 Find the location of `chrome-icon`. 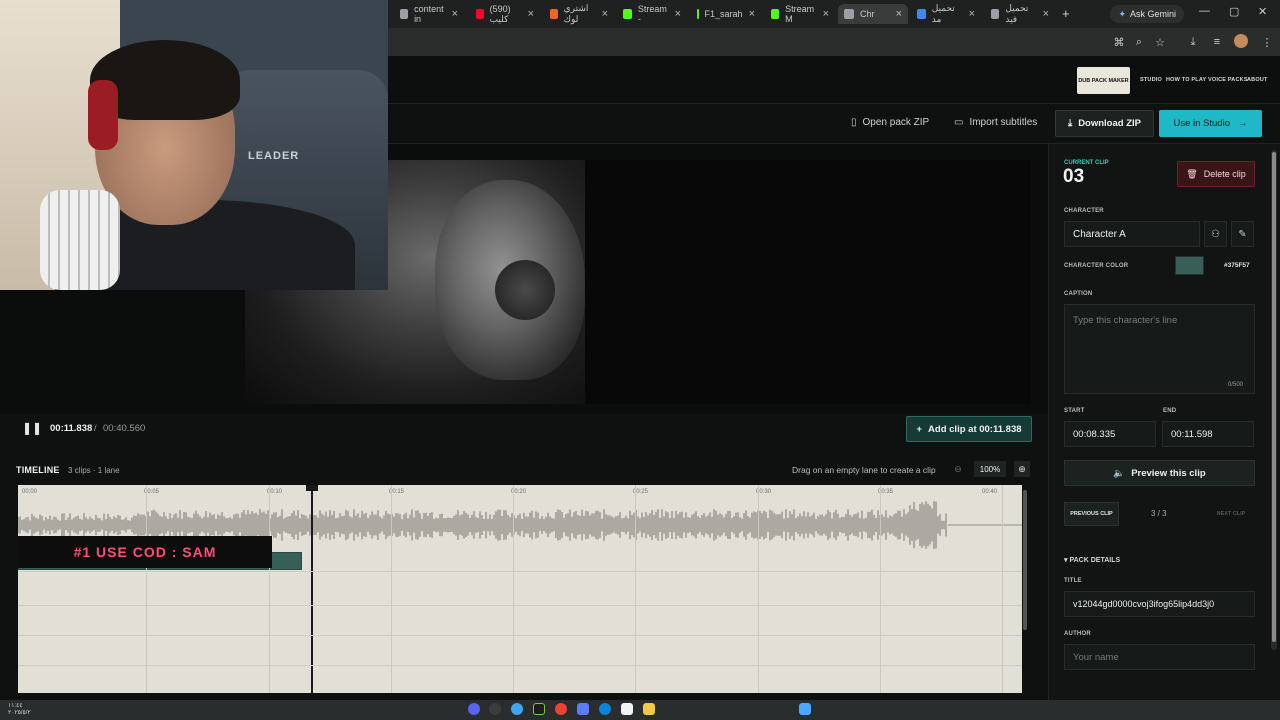

chrome-icon is located at coordinates (561, 709).